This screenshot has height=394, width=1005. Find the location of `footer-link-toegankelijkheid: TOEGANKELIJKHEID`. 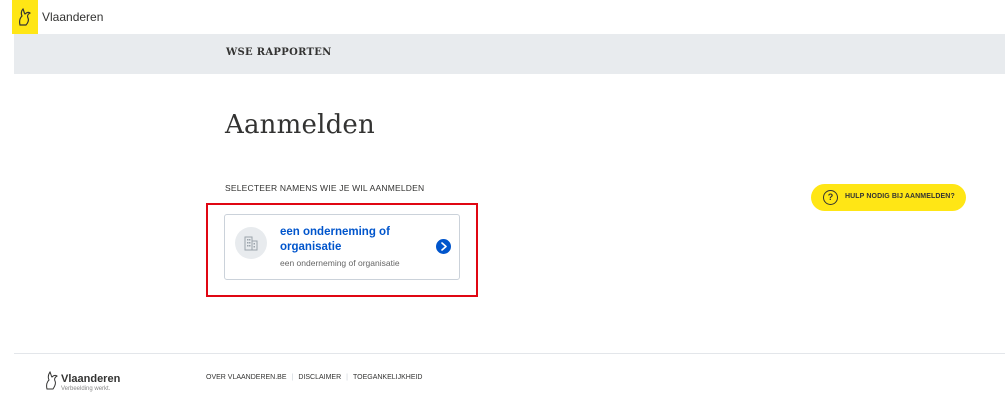

footer-link-toegankelijkheid: TOEGANKELIJKHEID is located at coordinates (388, 377).